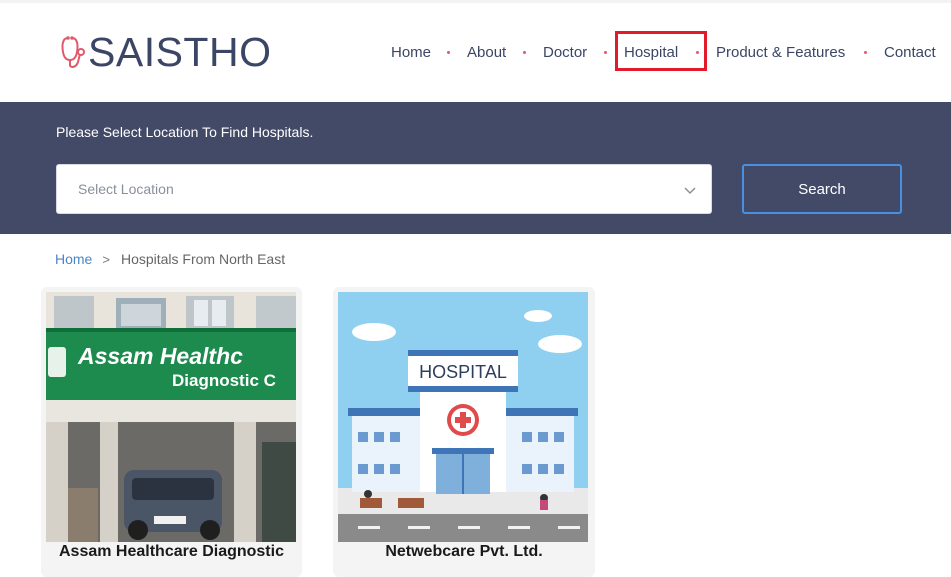 This screenshot has width=951, height=577. I want to click on hospital-card: HOSPITAL Netwebcare Pvt. Ltd., so click(464, 432).